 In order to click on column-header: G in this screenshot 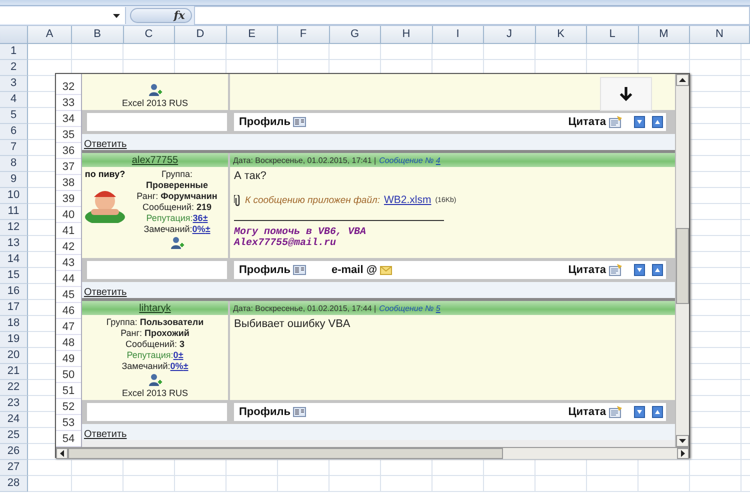, I will do `click(355, 35)`.